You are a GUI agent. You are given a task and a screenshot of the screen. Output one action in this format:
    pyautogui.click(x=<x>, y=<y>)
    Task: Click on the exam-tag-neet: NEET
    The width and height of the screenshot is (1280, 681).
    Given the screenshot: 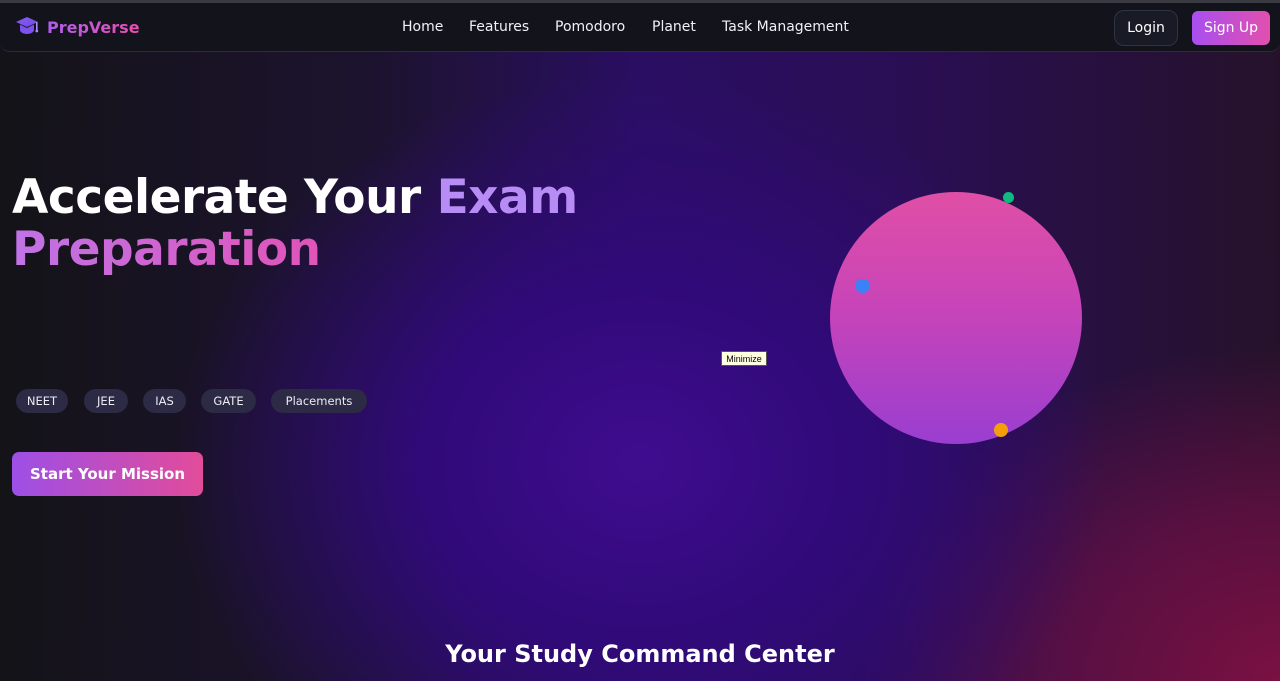 What is the action you would take?
    pyautogui.click(x=42, y=401)
    